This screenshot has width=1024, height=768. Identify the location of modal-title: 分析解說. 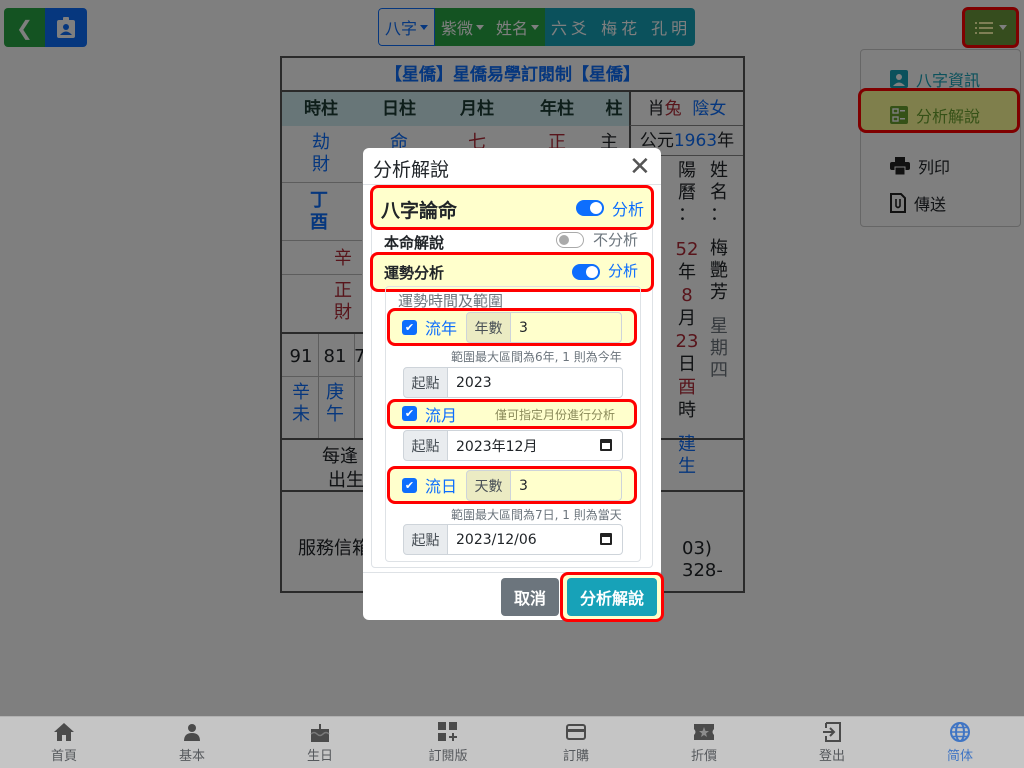
(411, 170).